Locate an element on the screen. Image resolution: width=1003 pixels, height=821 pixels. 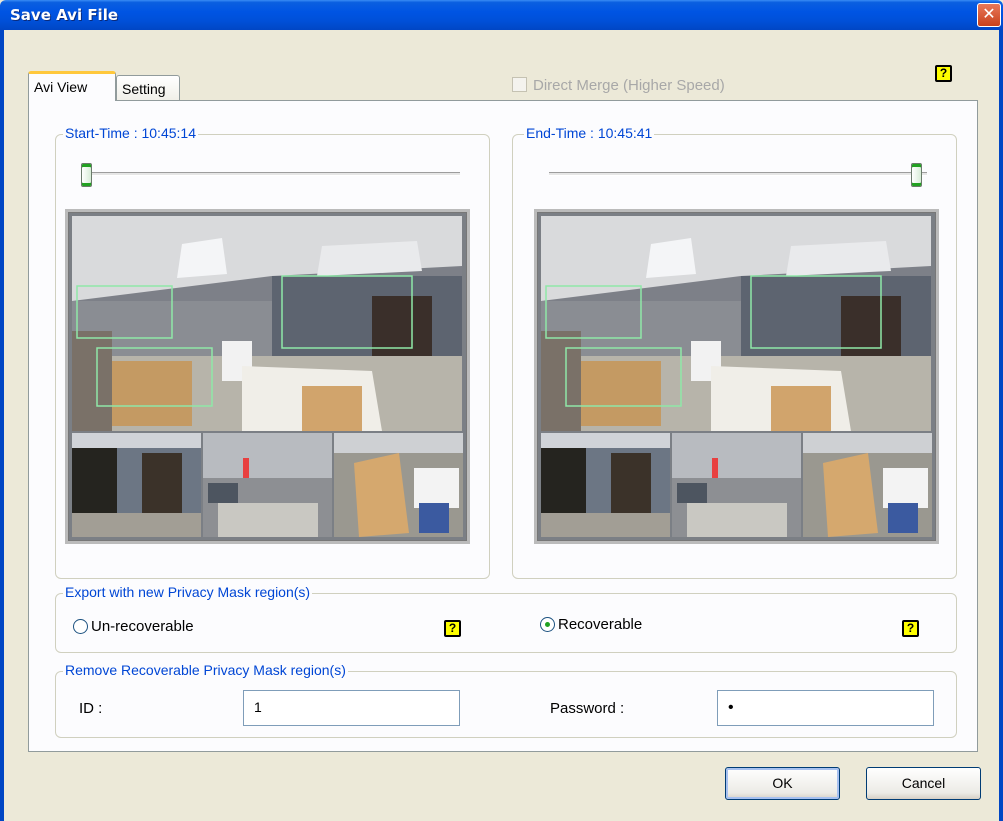
un-recoverable-radio: Un-recoverable is located at coordinates (133, 626).